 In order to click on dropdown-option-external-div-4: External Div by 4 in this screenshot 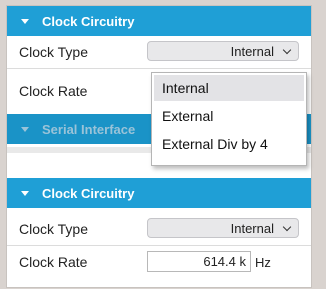, I will do `click(229, 144)`.